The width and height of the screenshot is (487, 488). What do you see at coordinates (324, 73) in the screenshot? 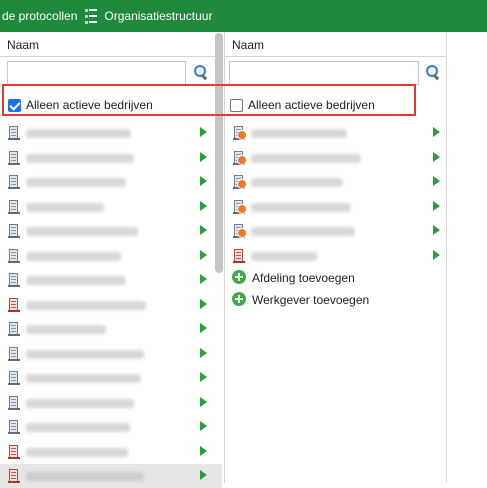
I see `right-search-input` at bounding box center [324, 73].